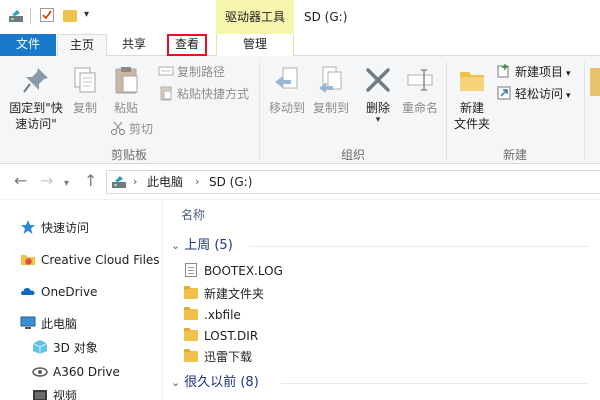 The image size is (600, 400). What do you see at coordinates (378, 80) in the screenshot?
I see `delete-x-icon` at bounding box center [378, 80].